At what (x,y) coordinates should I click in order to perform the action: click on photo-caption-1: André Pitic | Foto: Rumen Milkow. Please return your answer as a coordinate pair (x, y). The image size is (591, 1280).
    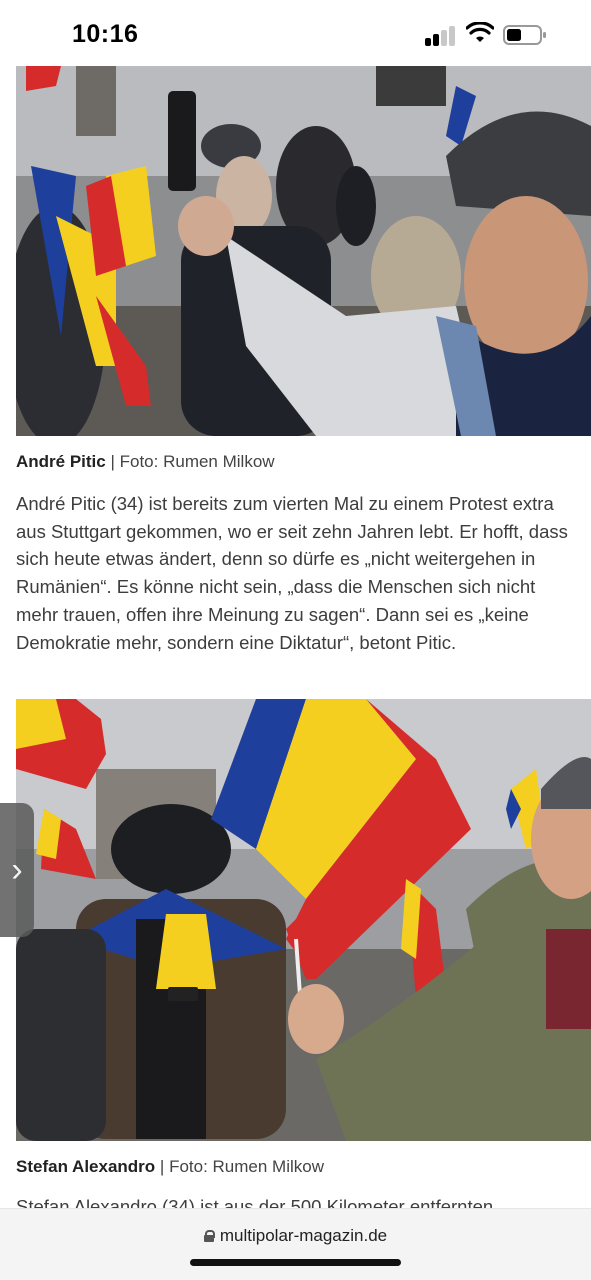
    Looking at the image, I should click on (145, 462).